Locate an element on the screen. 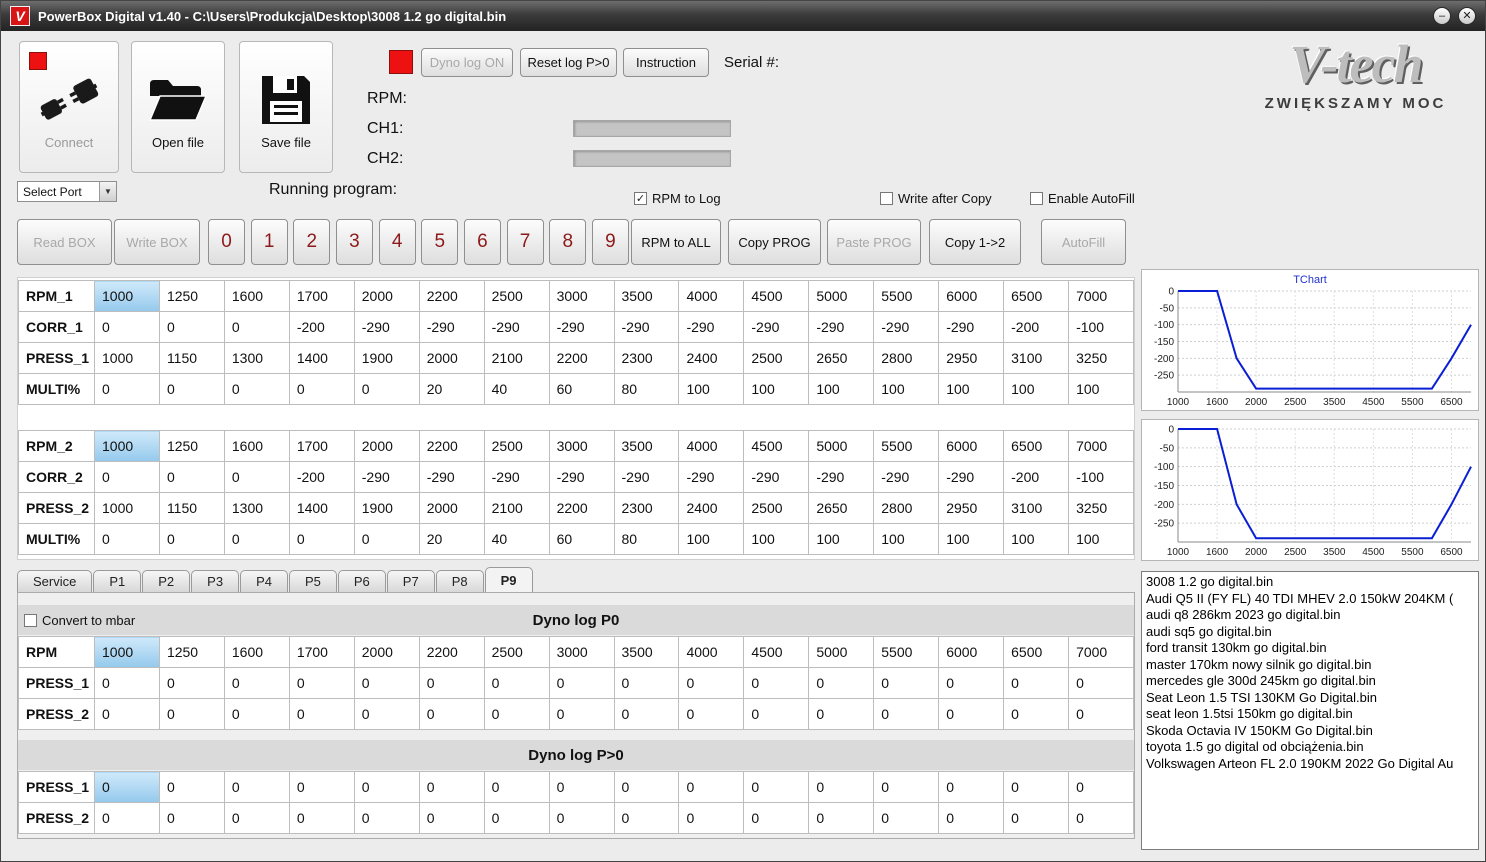 Image resolution: width=1486 pixels, height=862 pixels. digit-button-3: 3 is located at coordinates (354, 242).